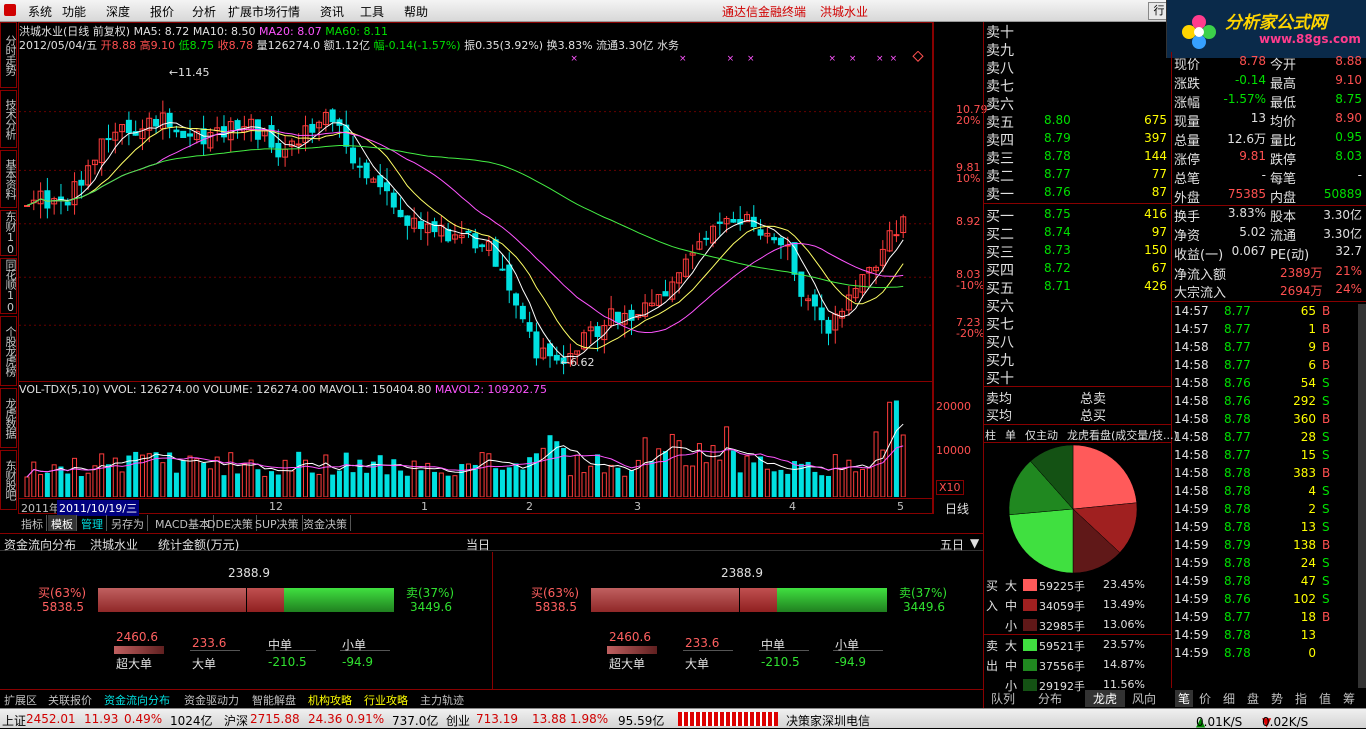 This screenshot has height=729, width=1366. I want to click on flow-cat-label: 大单, so click(204, 664).